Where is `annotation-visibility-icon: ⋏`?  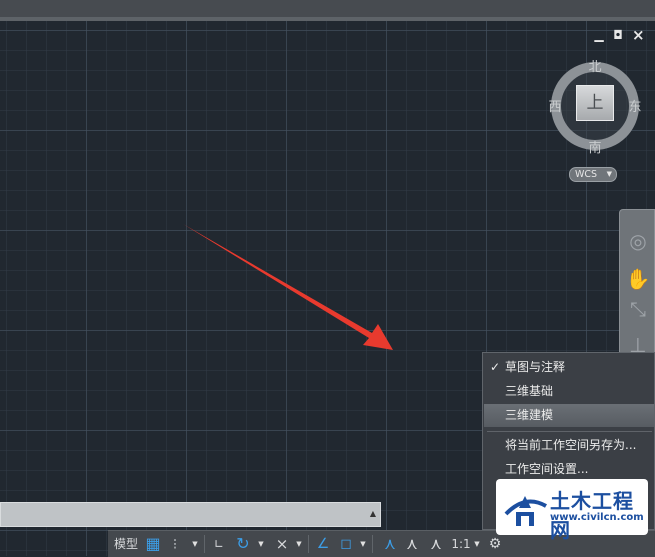
annotation-visibility-icon: ⋏ is located at coordinates (390, 544).